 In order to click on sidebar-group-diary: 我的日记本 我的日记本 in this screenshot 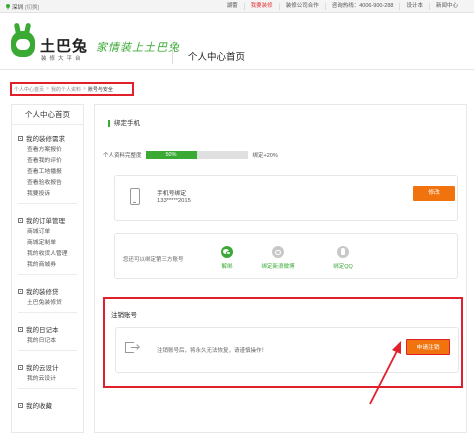, I will do `click(47, 339)`.